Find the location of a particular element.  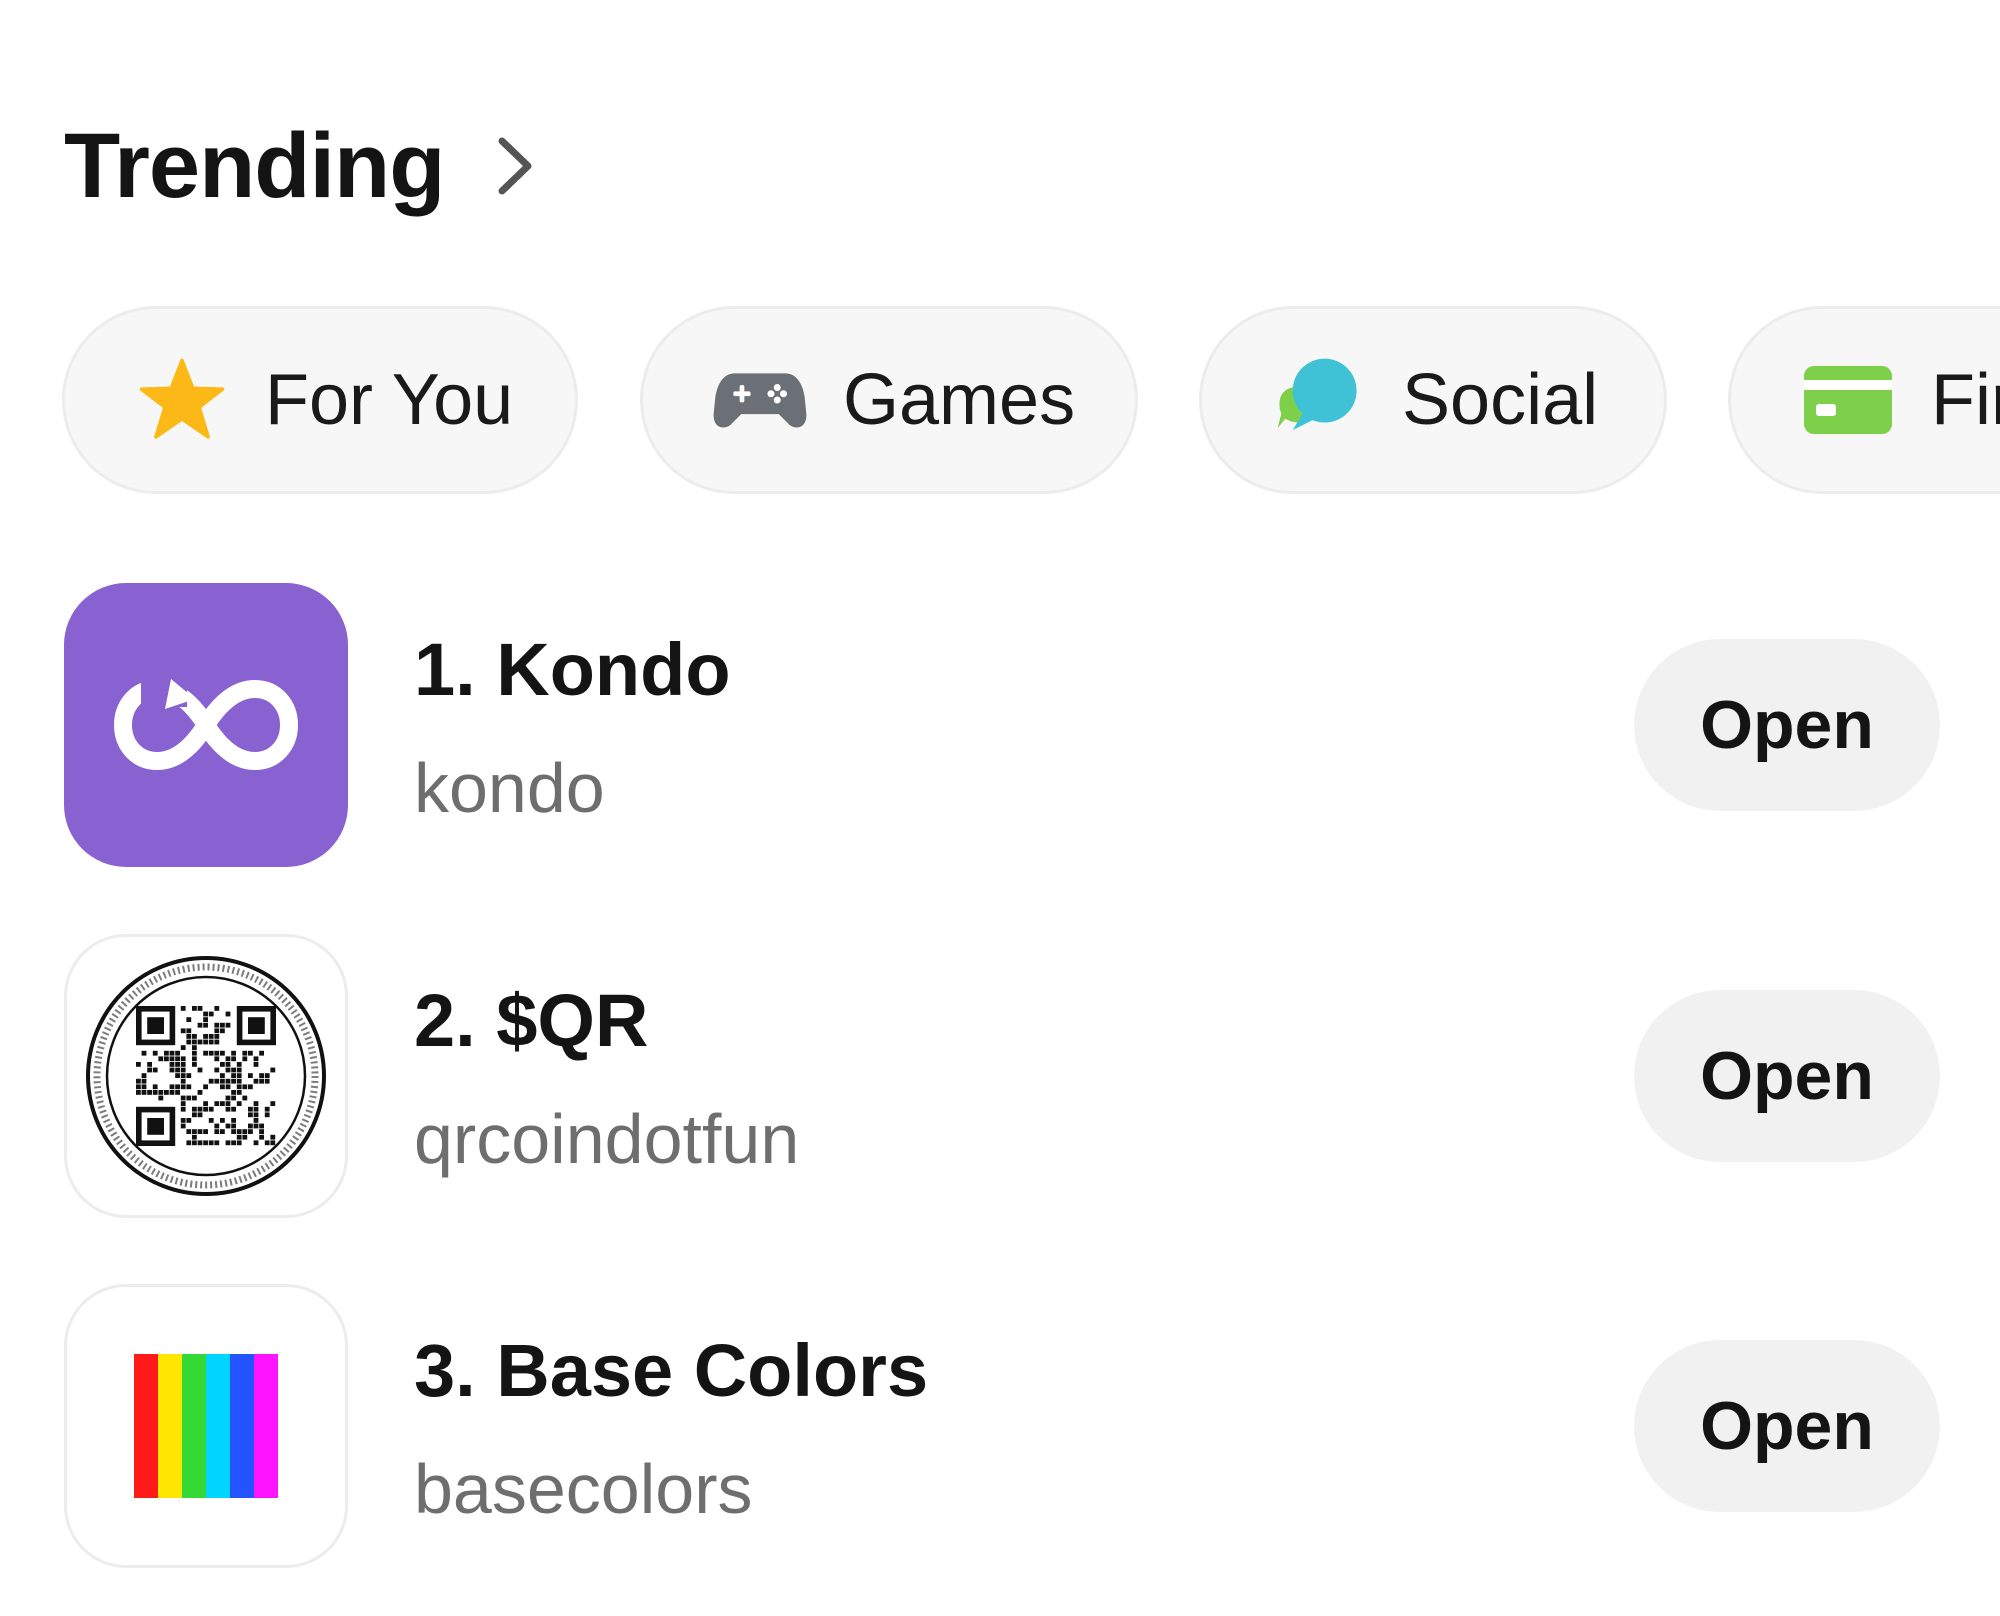

app-name: 1. Kondo is located at coordinates (572, 670).